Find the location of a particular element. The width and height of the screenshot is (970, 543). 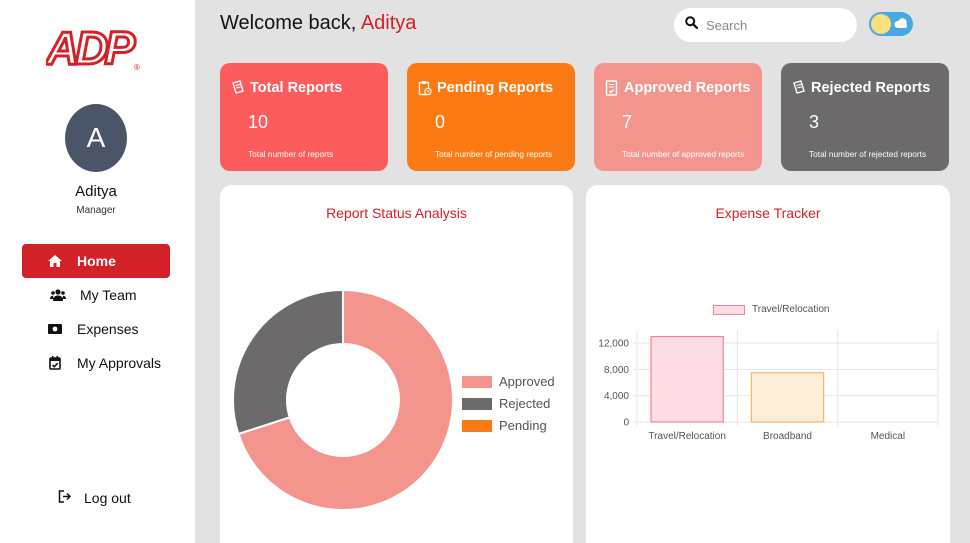

panel-title: Report Status Analysis is located at coordinates (396, 213).